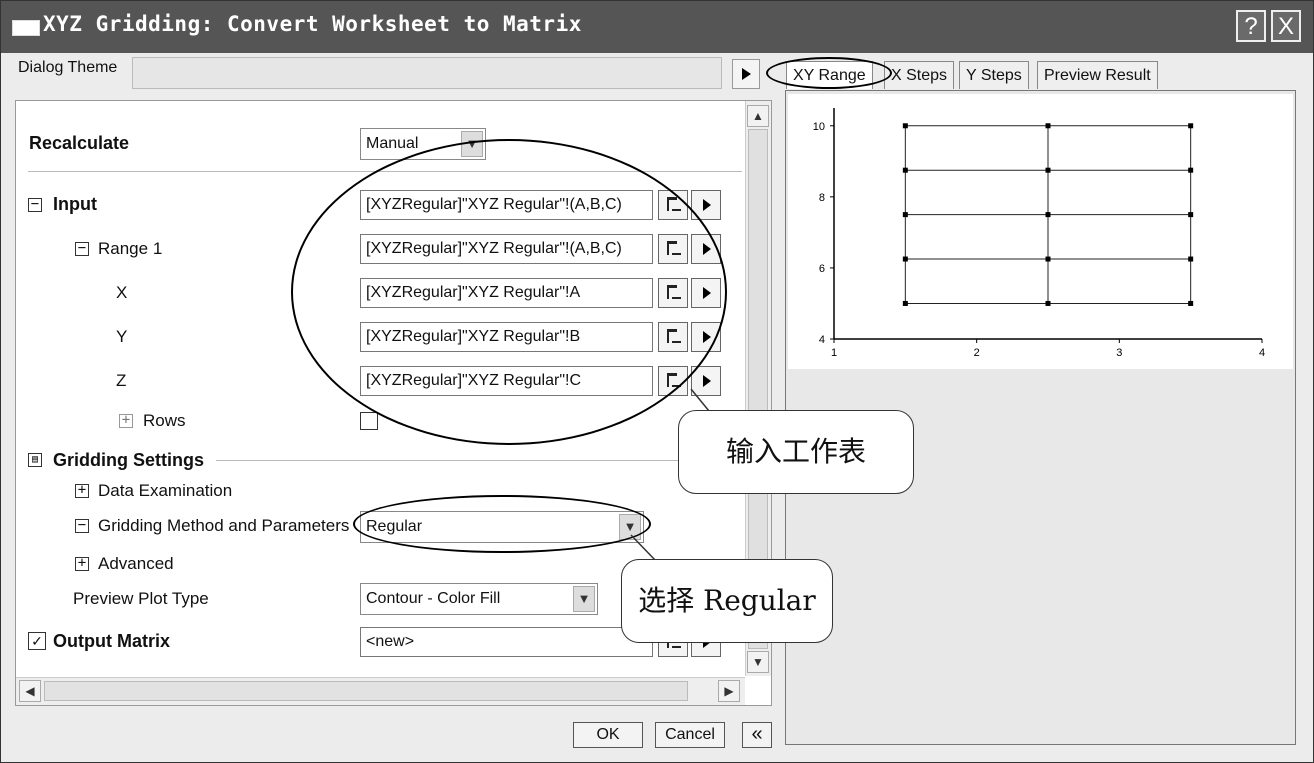  Describe the element at coordinates (834, 353) in the screenshot. I see `x-tick-label: 1` at that location.